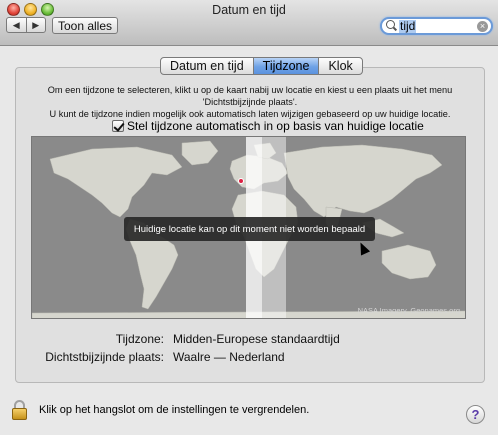  Describe the element at coordinates (85, 25) in the screenshot. I see `show-all-button: Toon alles` at that location.